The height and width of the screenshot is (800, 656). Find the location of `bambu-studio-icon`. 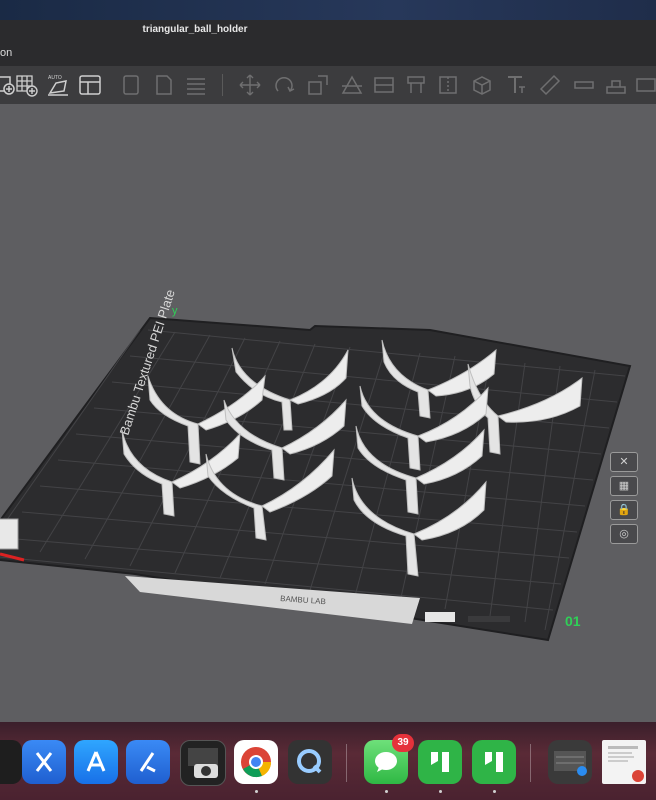

bambu-studio-icon is located at coordinates (440, 762).